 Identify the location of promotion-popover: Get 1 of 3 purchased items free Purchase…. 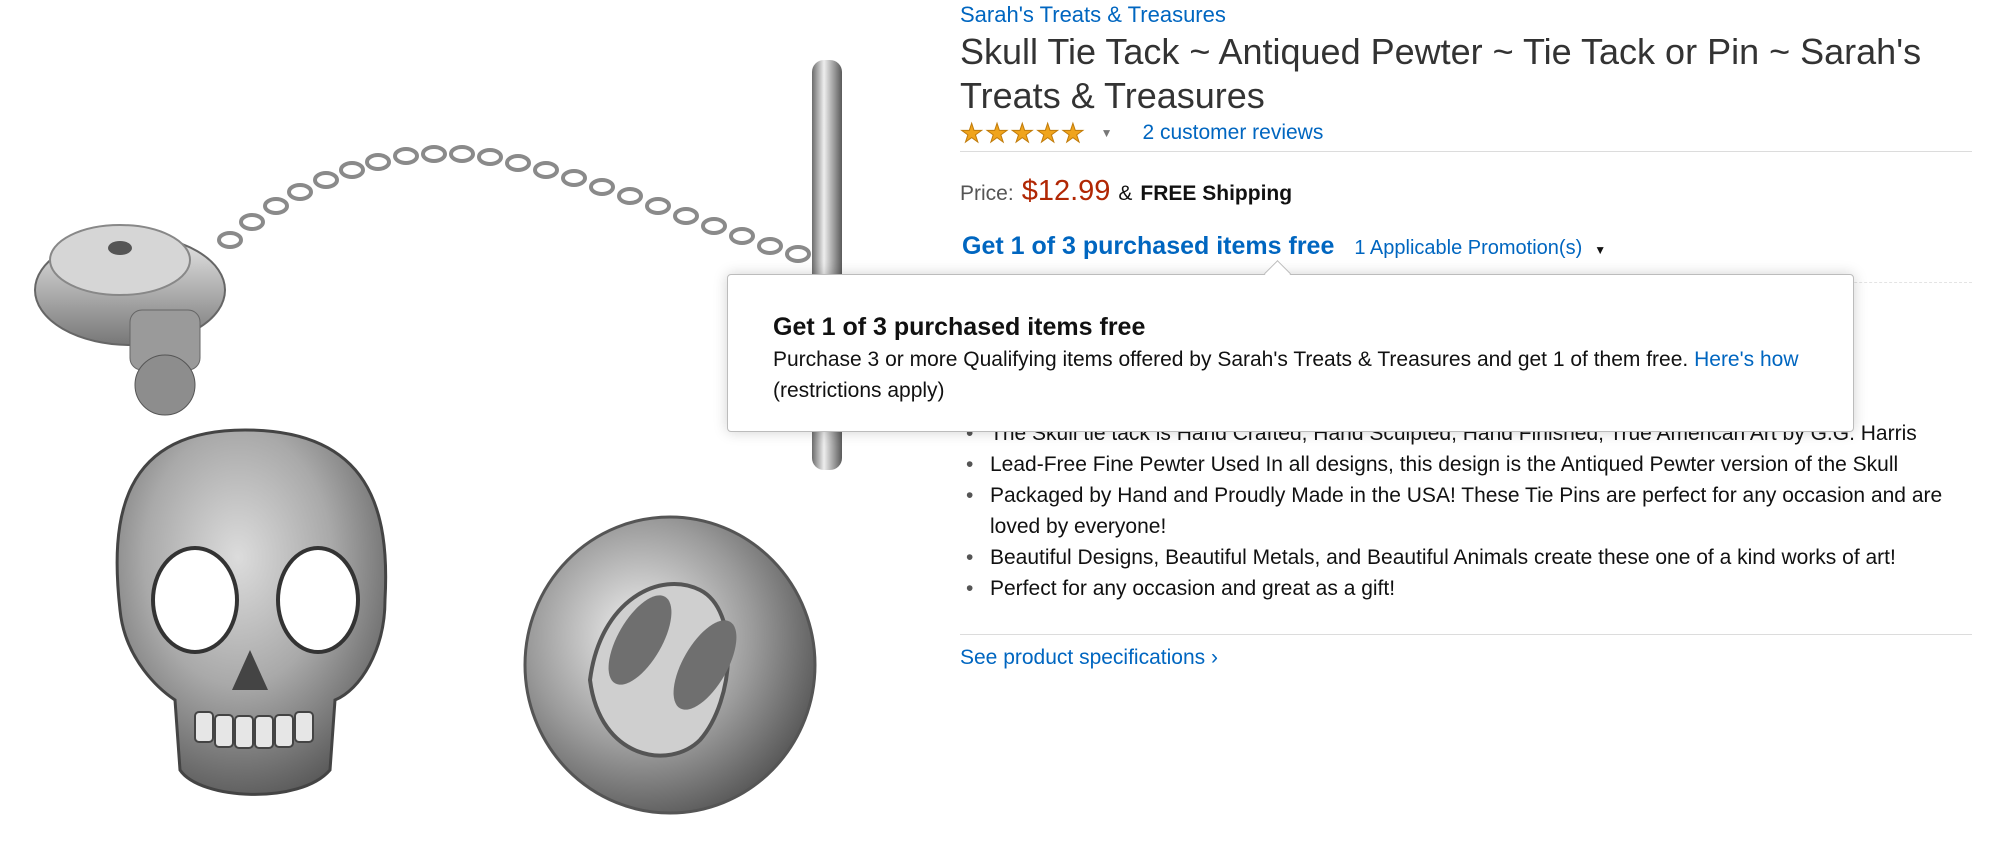
(1290, 353).